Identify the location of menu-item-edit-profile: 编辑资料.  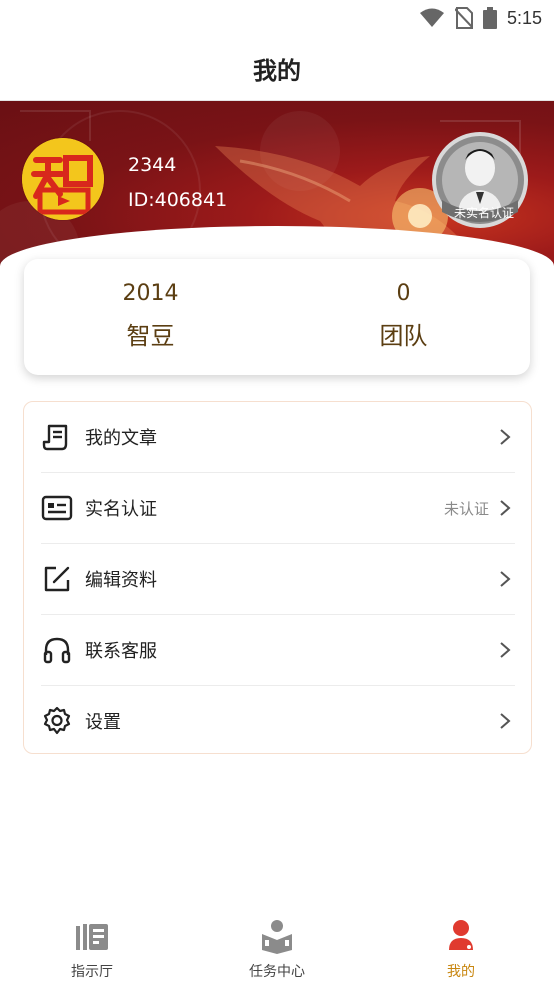
(278, 579).